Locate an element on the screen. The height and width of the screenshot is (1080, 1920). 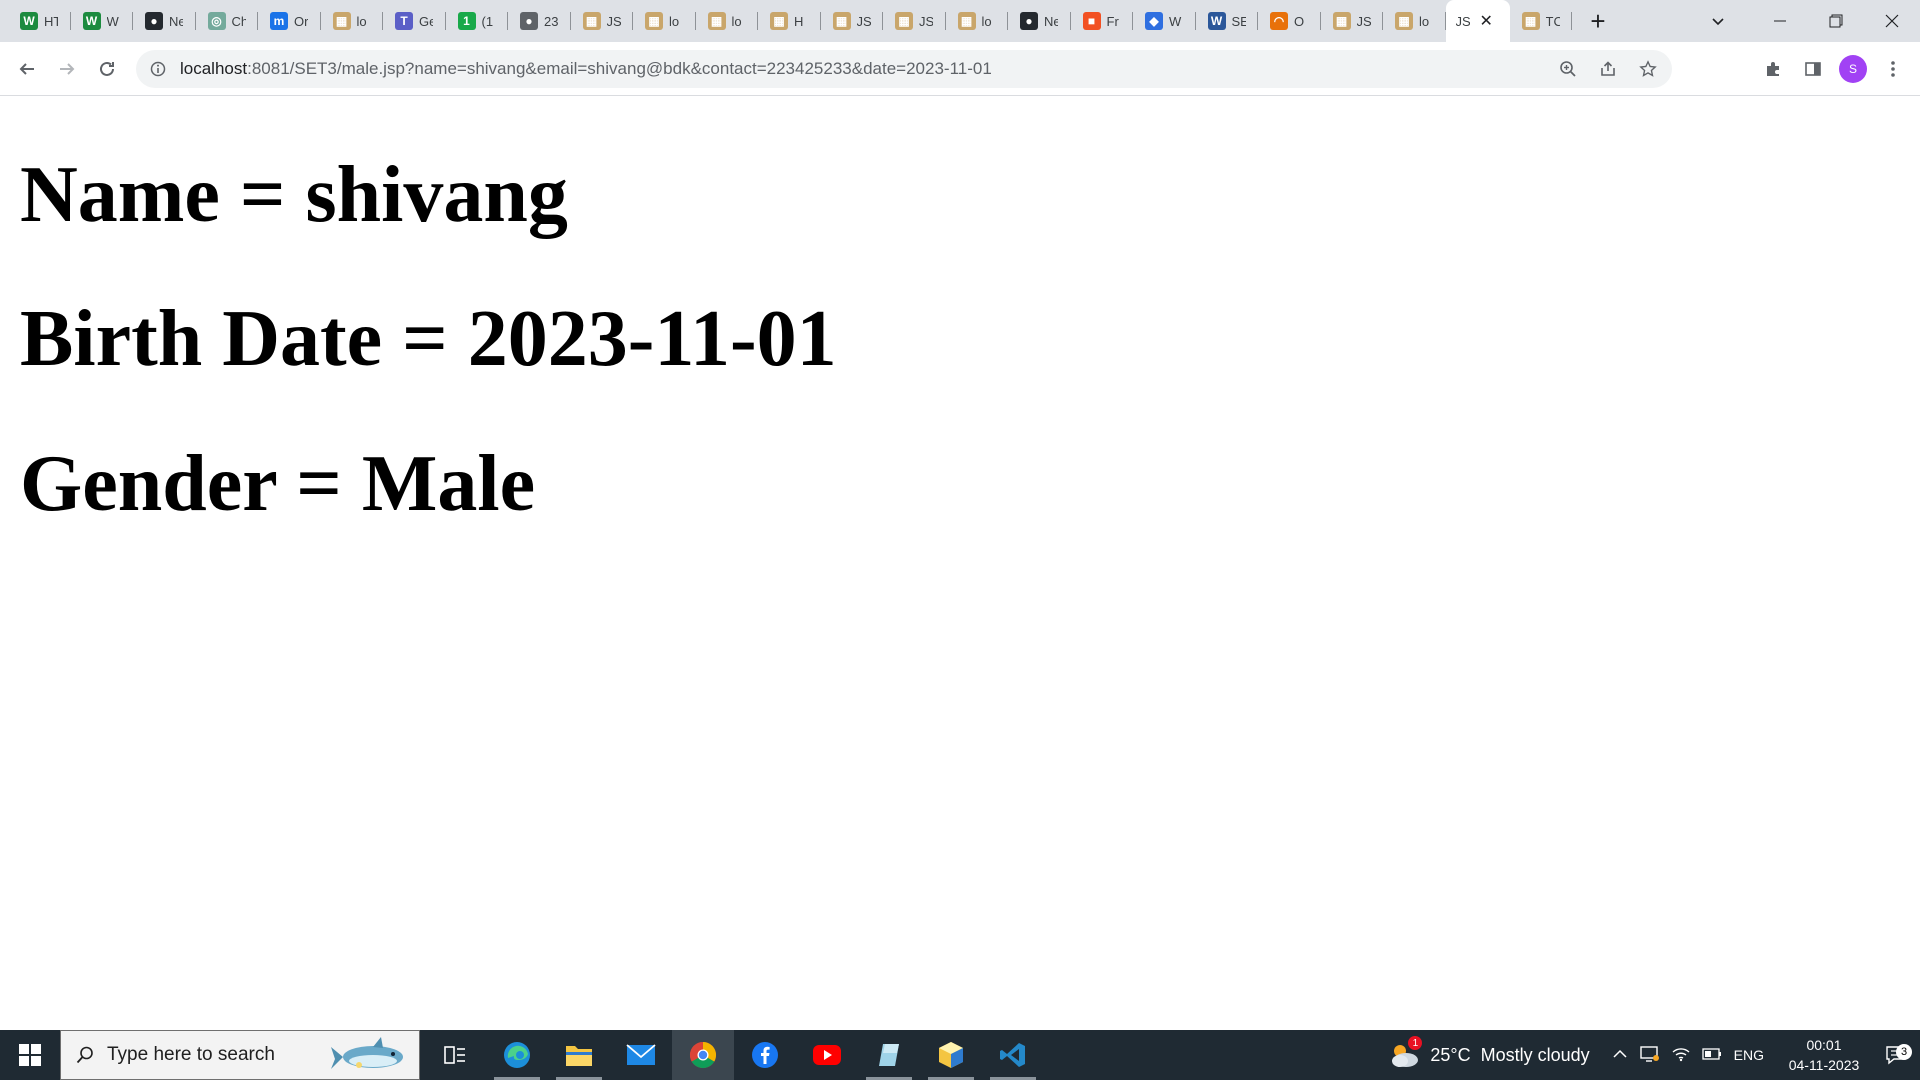
youtube-app is located at coordinates (827, 1055).